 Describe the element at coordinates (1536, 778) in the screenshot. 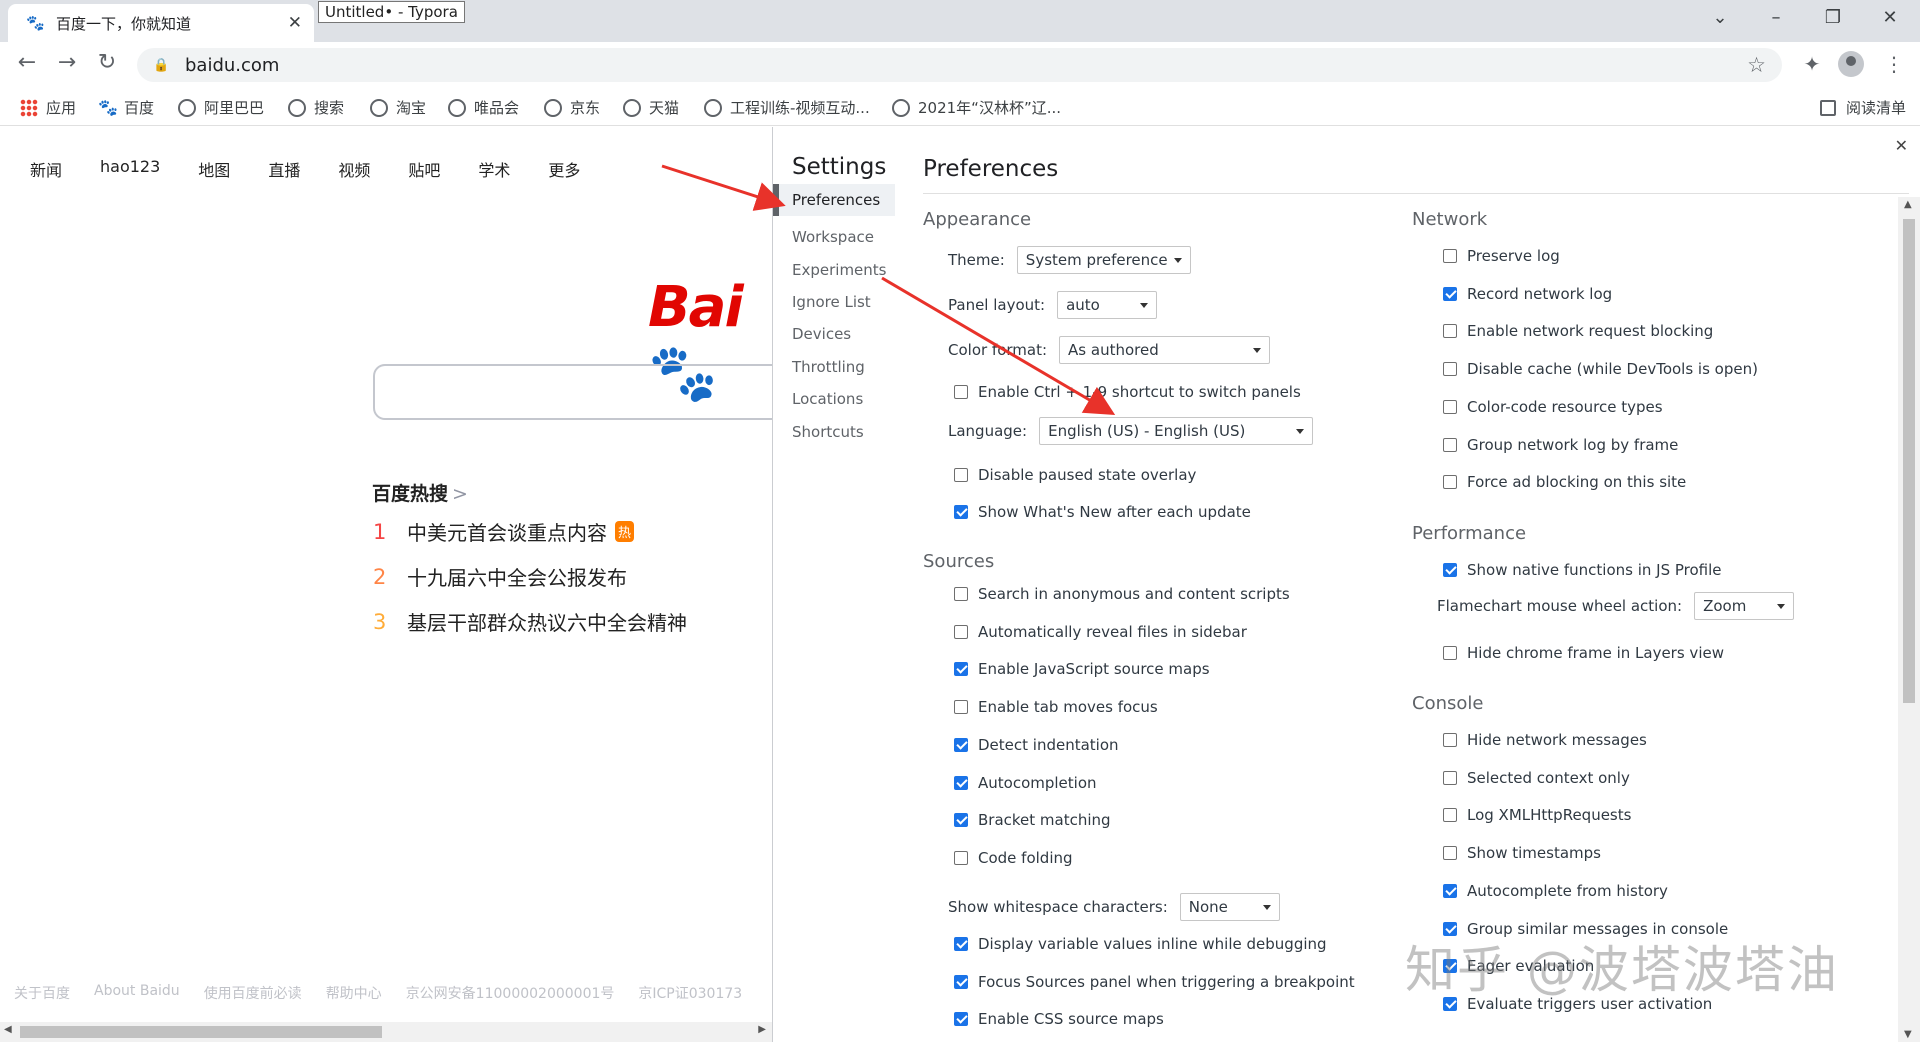

I see `setting-checkbox-row: Selected context only` at that location.